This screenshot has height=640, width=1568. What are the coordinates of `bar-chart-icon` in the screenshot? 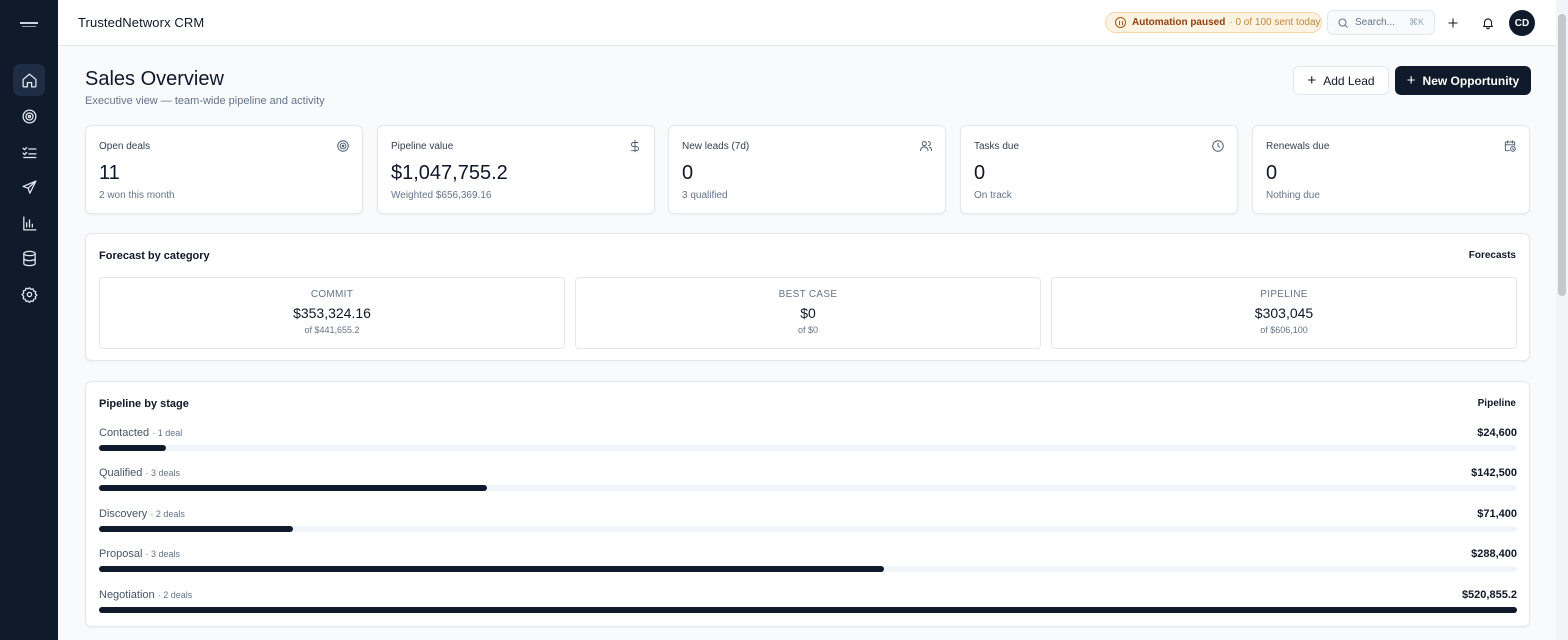 It's located at (29, 223).